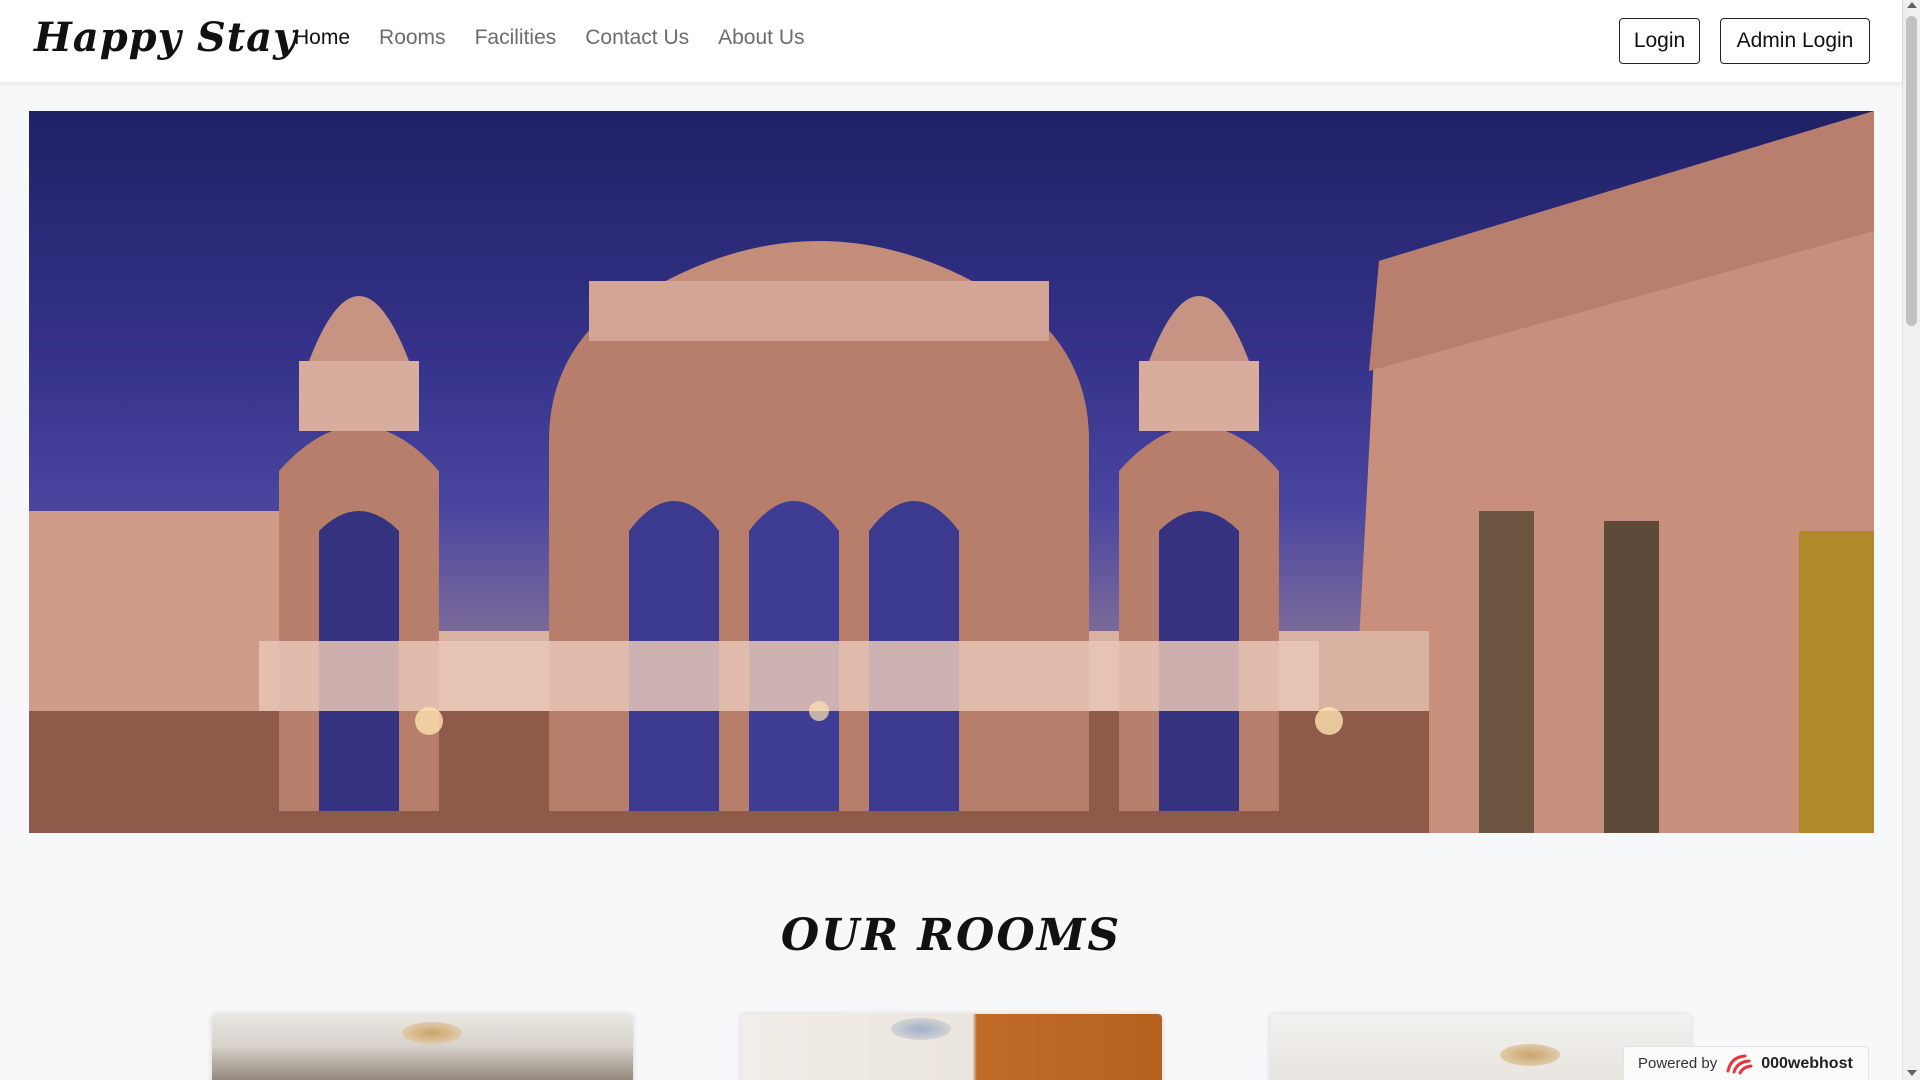 Image resolution: width=1920 pixels, height=1080 pixels. I want to click on powered-by-label: Powered by, so click(1678, 1063).